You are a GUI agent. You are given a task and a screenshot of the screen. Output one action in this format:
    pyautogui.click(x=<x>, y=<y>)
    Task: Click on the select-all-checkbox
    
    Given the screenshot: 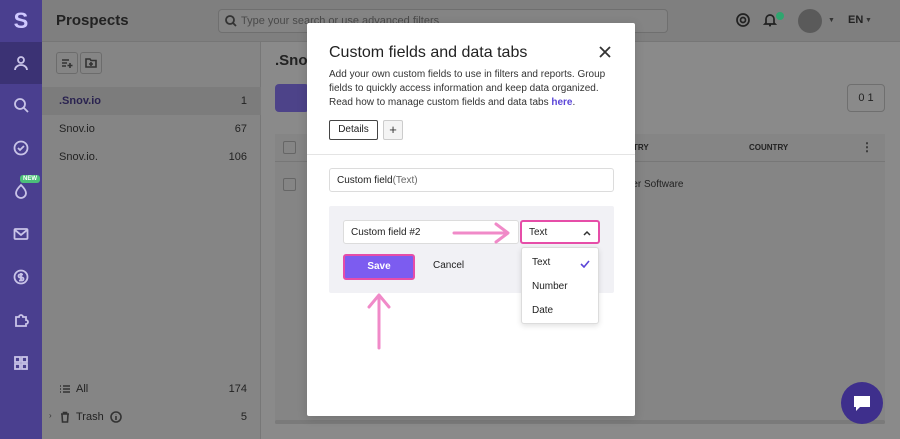 What is the action you would take?
    pyautogui.click(x=289, y=147)
    